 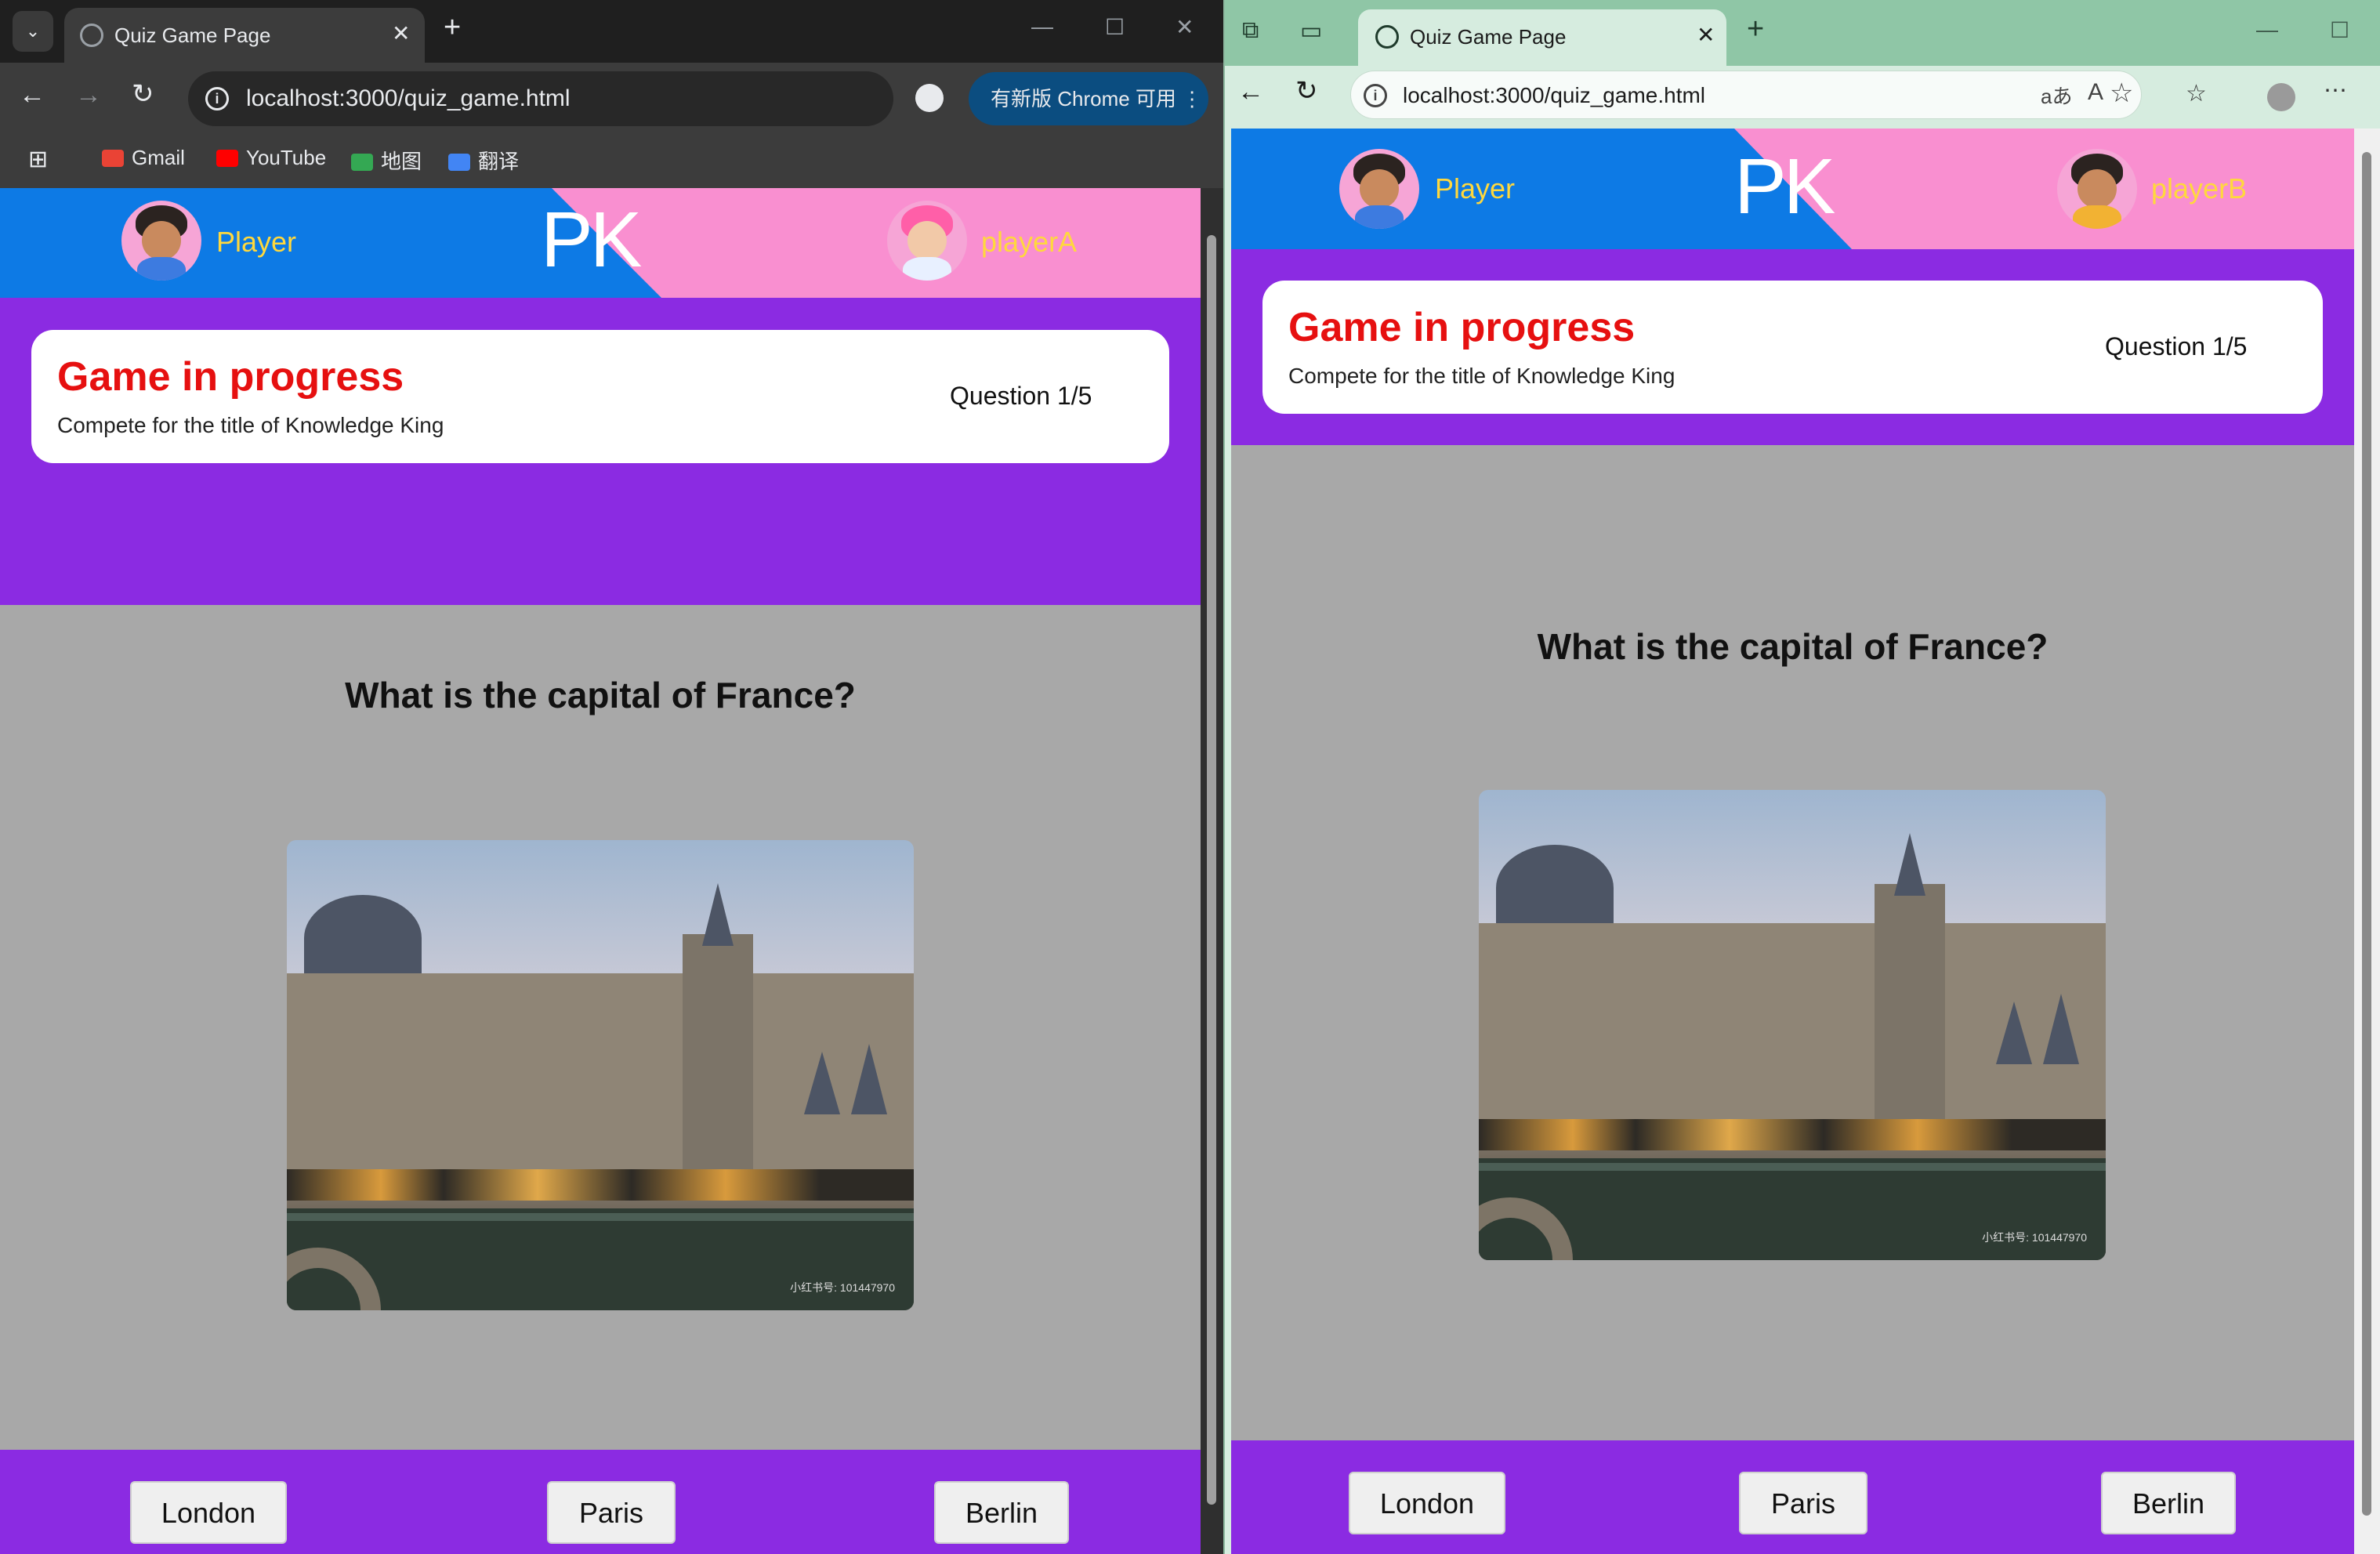 What do you see at coordinates (1311, 31) in the screenshot?
I see `tab-actions-icon: ▭` at bounding box center [1311, 31].